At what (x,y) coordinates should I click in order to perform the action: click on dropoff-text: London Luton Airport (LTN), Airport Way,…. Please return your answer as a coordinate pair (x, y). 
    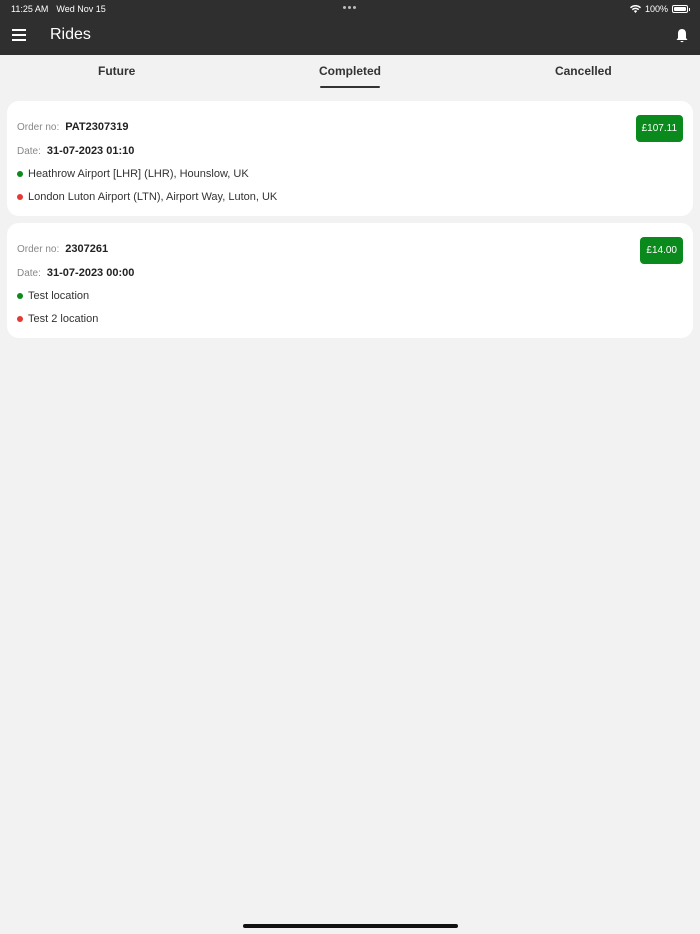
    Looking at the image, I should click on (153, 197).